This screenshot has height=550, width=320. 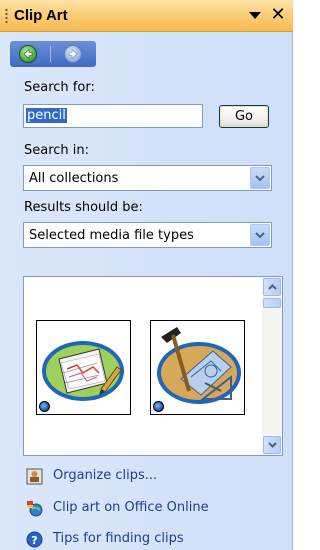 I want to click on clip-result-drafting-tools, so click(x=197, y=367).